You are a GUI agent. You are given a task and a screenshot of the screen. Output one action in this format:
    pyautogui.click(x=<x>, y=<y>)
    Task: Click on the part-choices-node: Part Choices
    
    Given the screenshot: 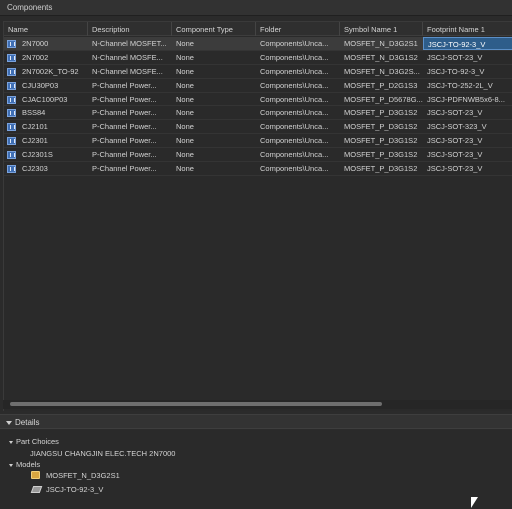 What is the action you would take?
    pyautogui.click(x=34, y=441)
    